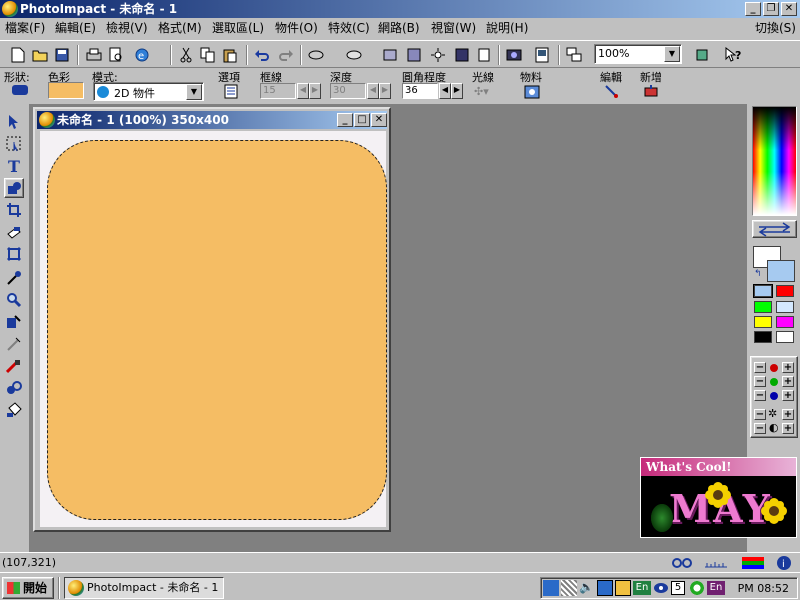 This screenshot has width=800, height=600. Describe the element at coordinates (18, 55) in the screenshot. I see `new-file-icon` at that location.